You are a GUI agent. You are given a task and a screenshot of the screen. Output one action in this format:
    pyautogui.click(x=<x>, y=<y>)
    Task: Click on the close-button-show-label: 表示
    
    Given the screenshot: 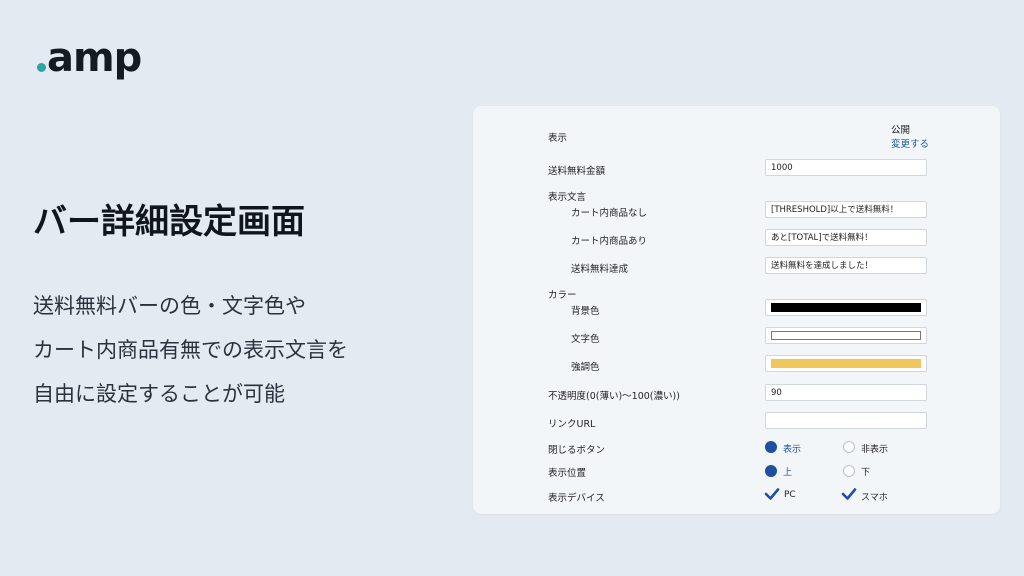 What is the action you would take?
    pyautogui.click(x=792, y=450)
    